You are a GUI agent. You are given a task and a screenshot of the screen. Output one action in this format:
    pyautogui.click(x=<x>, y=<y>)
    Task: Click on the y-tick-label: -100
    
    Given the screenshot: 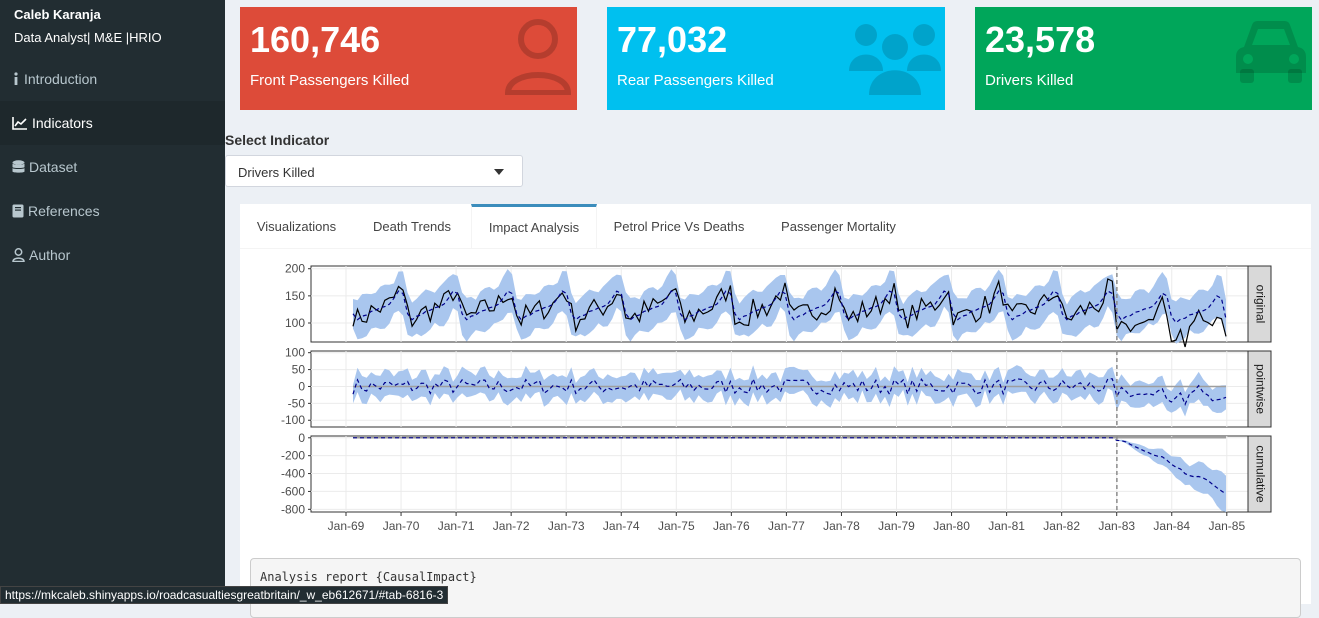 What is the action you would take?
    pyautogui.click(x=293, y=420)
    